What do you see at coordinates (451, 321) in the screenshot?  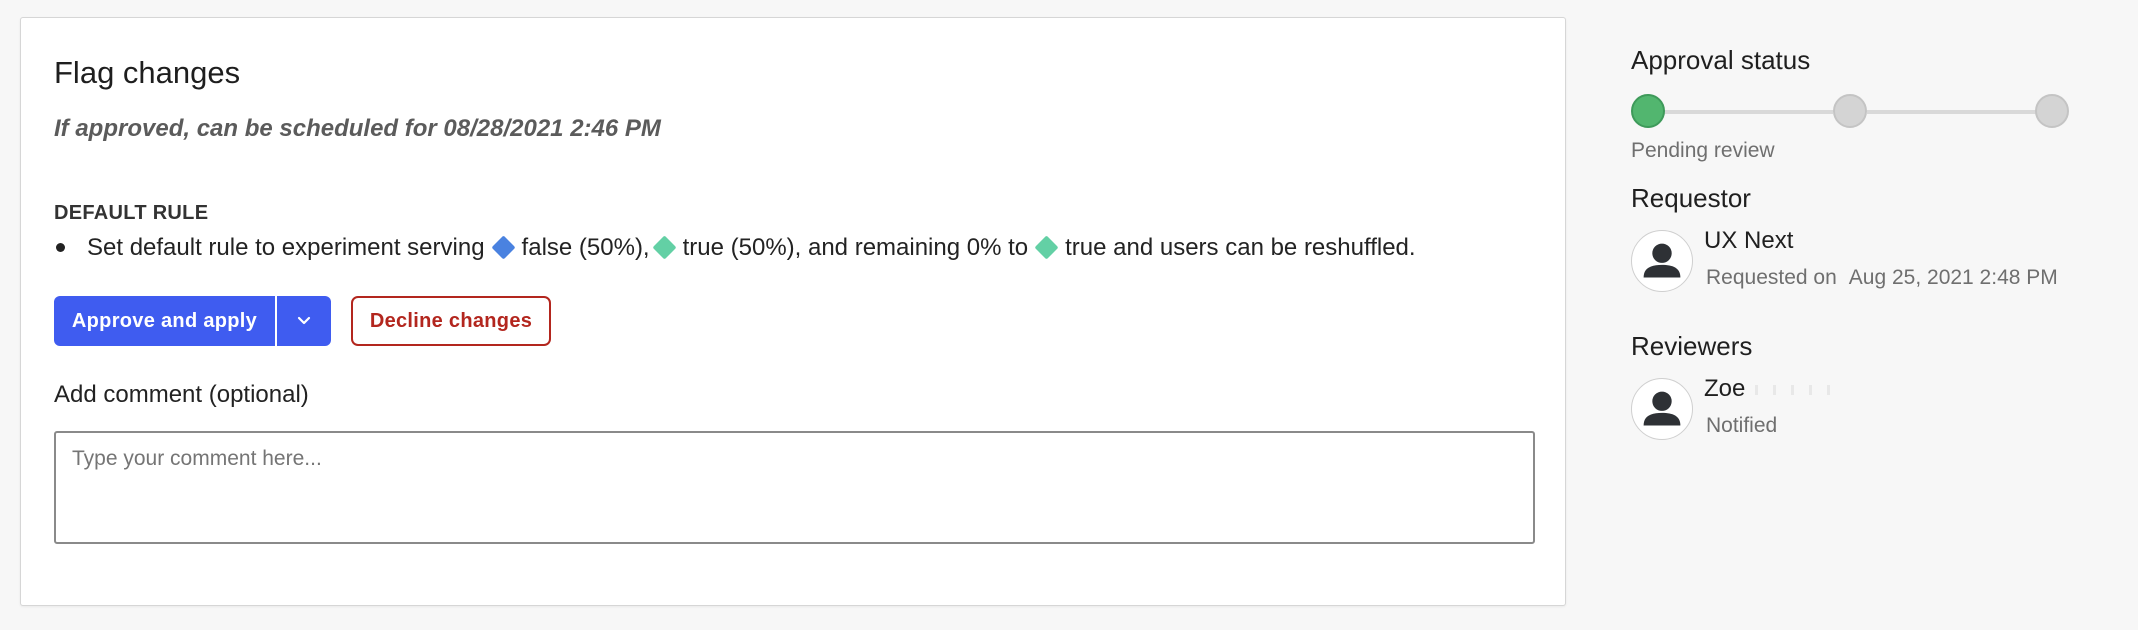 I see `decline-changes-button: Decline changes` at bounding box center [451, 321].